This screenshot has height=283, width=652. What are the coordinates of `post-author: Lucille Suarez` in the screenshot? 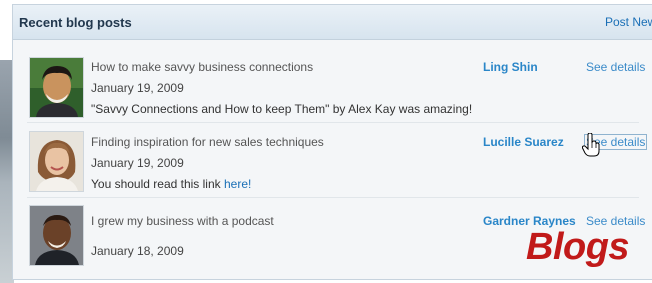 It's located at (523, 142).